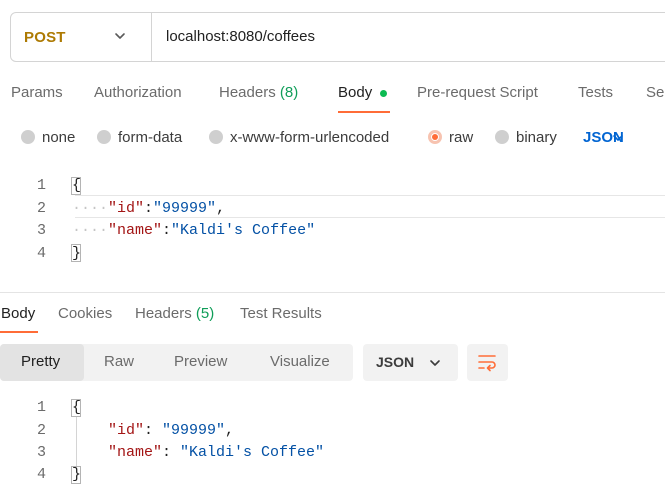  What do you see at coordinates (655, 92) in the screenshot?
I see `tab-settings: Se` at bounding box center [655, 92].